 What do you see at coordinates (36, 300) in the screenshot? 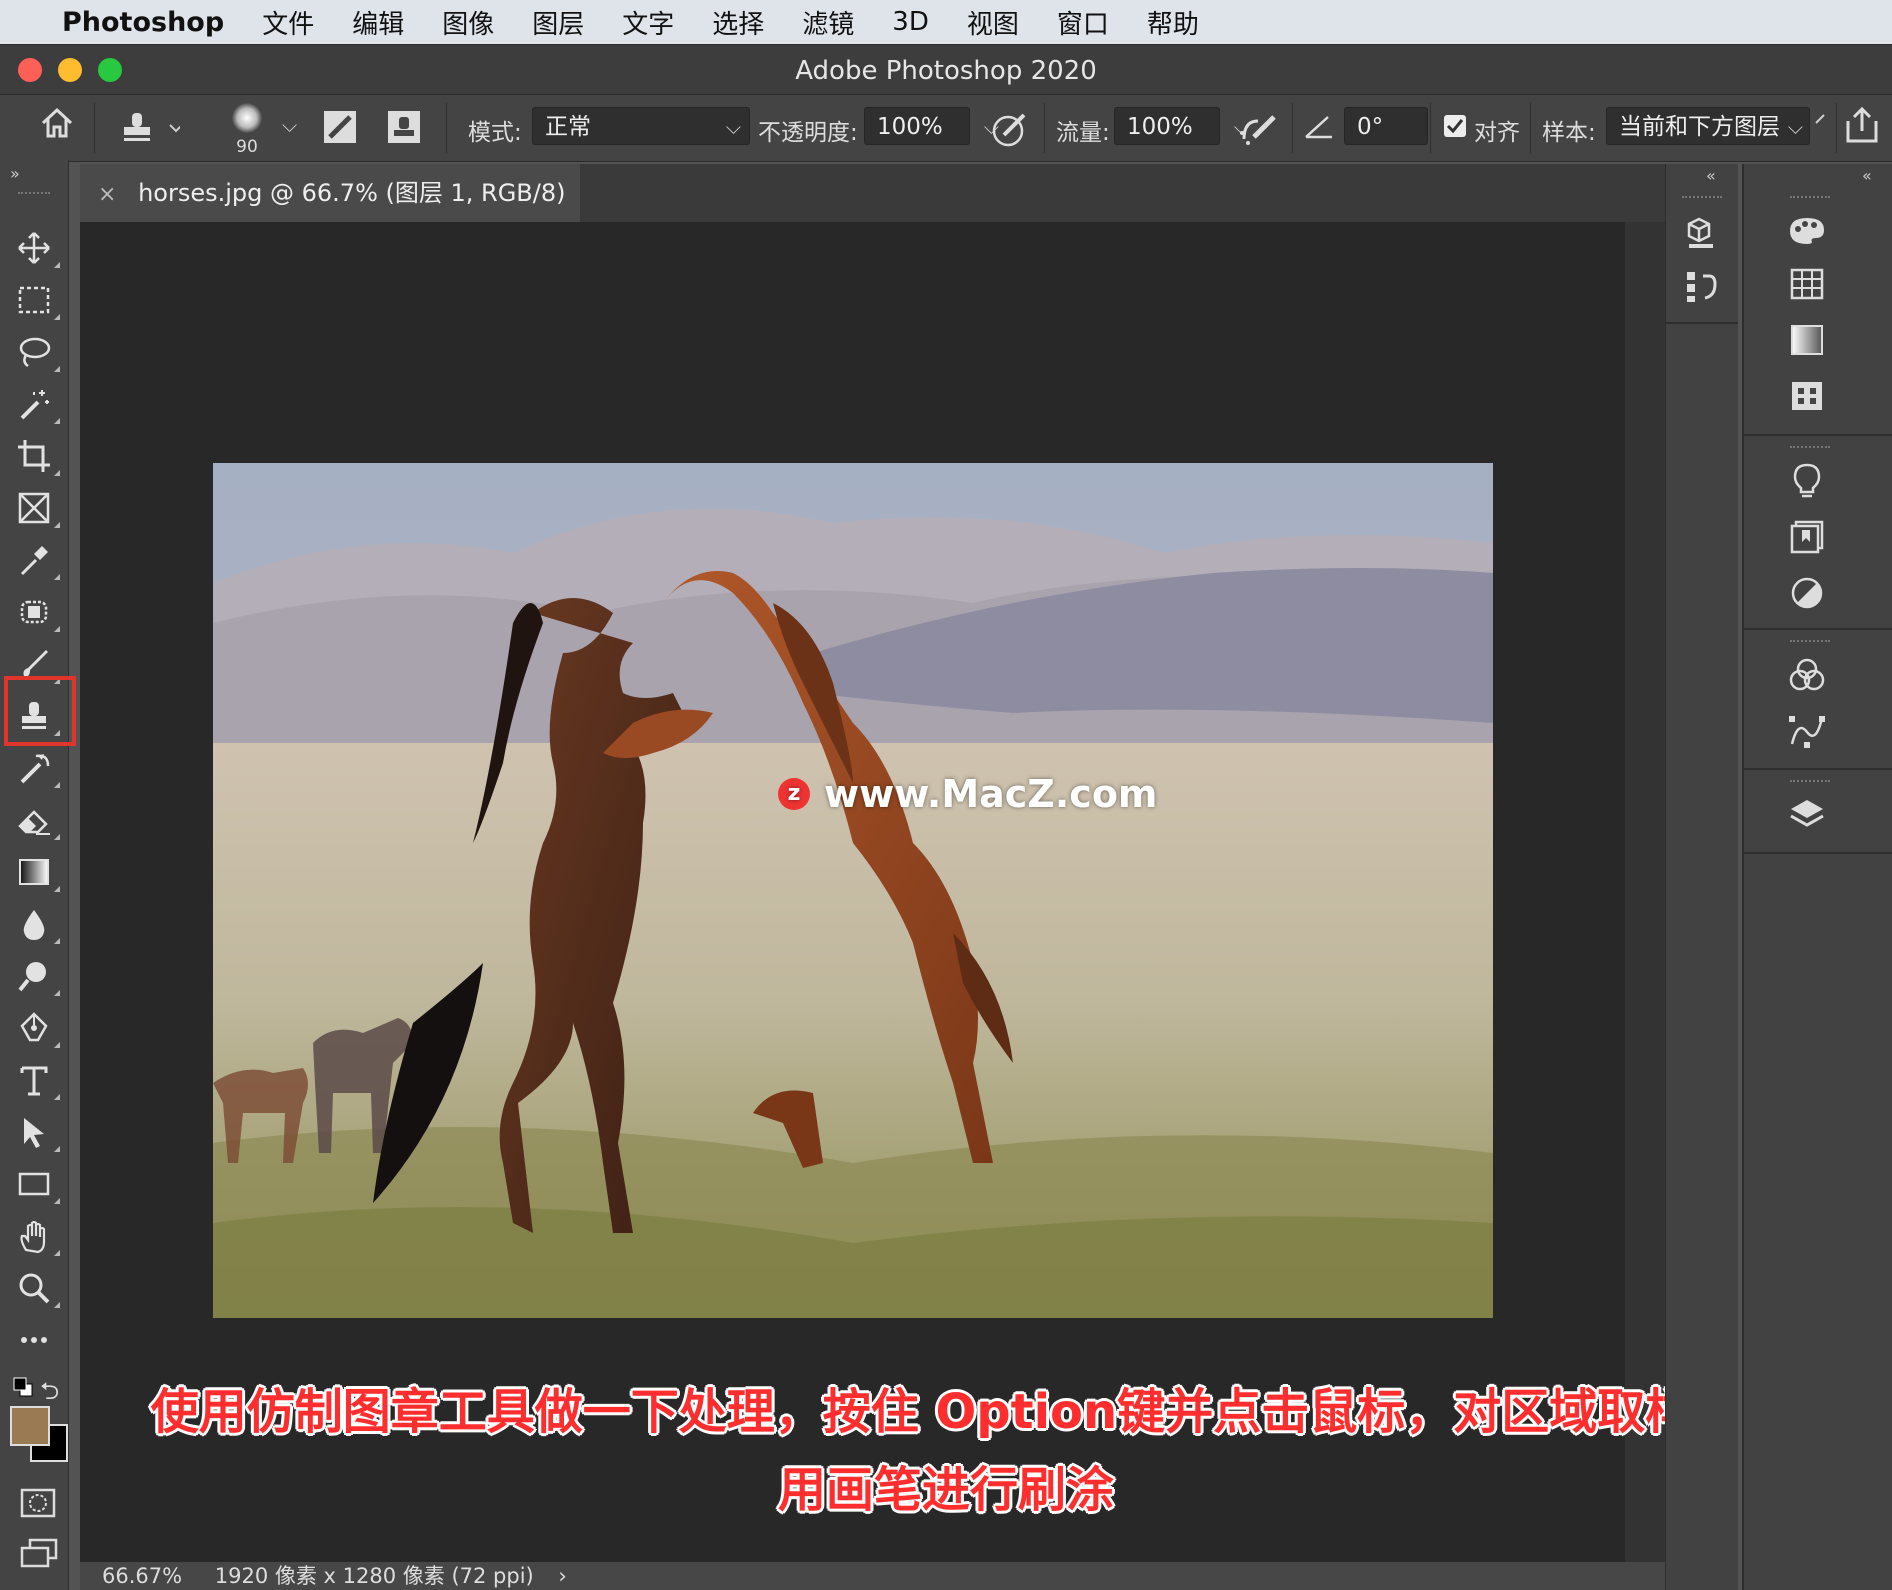
I see `marquee-tool-icon` at bounding box center [36, 300].